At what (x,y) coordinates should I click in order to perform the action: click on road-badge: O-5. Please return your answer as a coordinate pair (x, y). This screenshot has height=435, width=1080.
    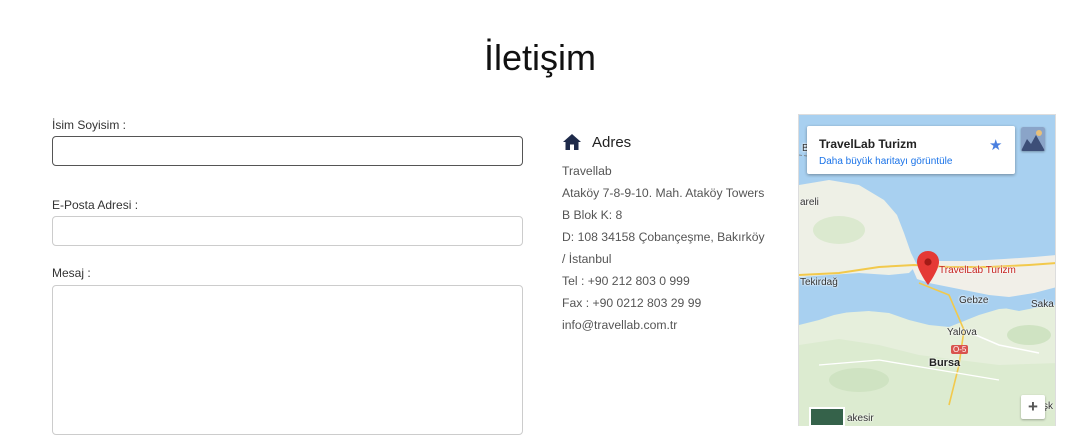
    Looking at the image, I should click on (960, 349).